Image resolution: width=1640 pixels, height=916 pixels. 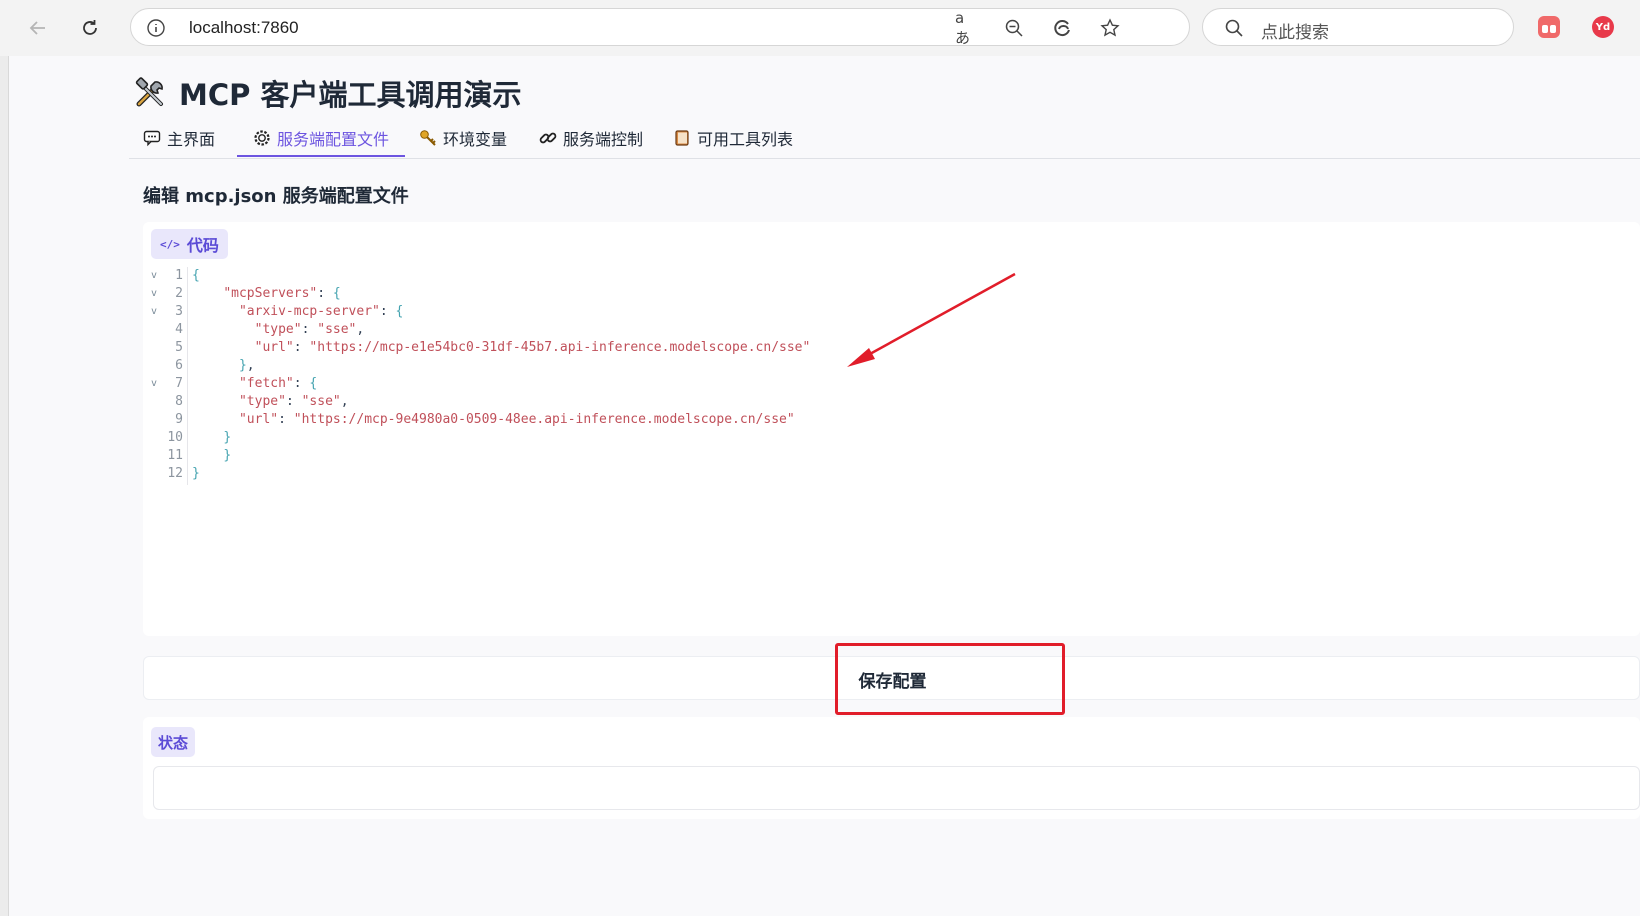 I want to click on profile-extension-icon: Yd, so click(x=1603, y=27).